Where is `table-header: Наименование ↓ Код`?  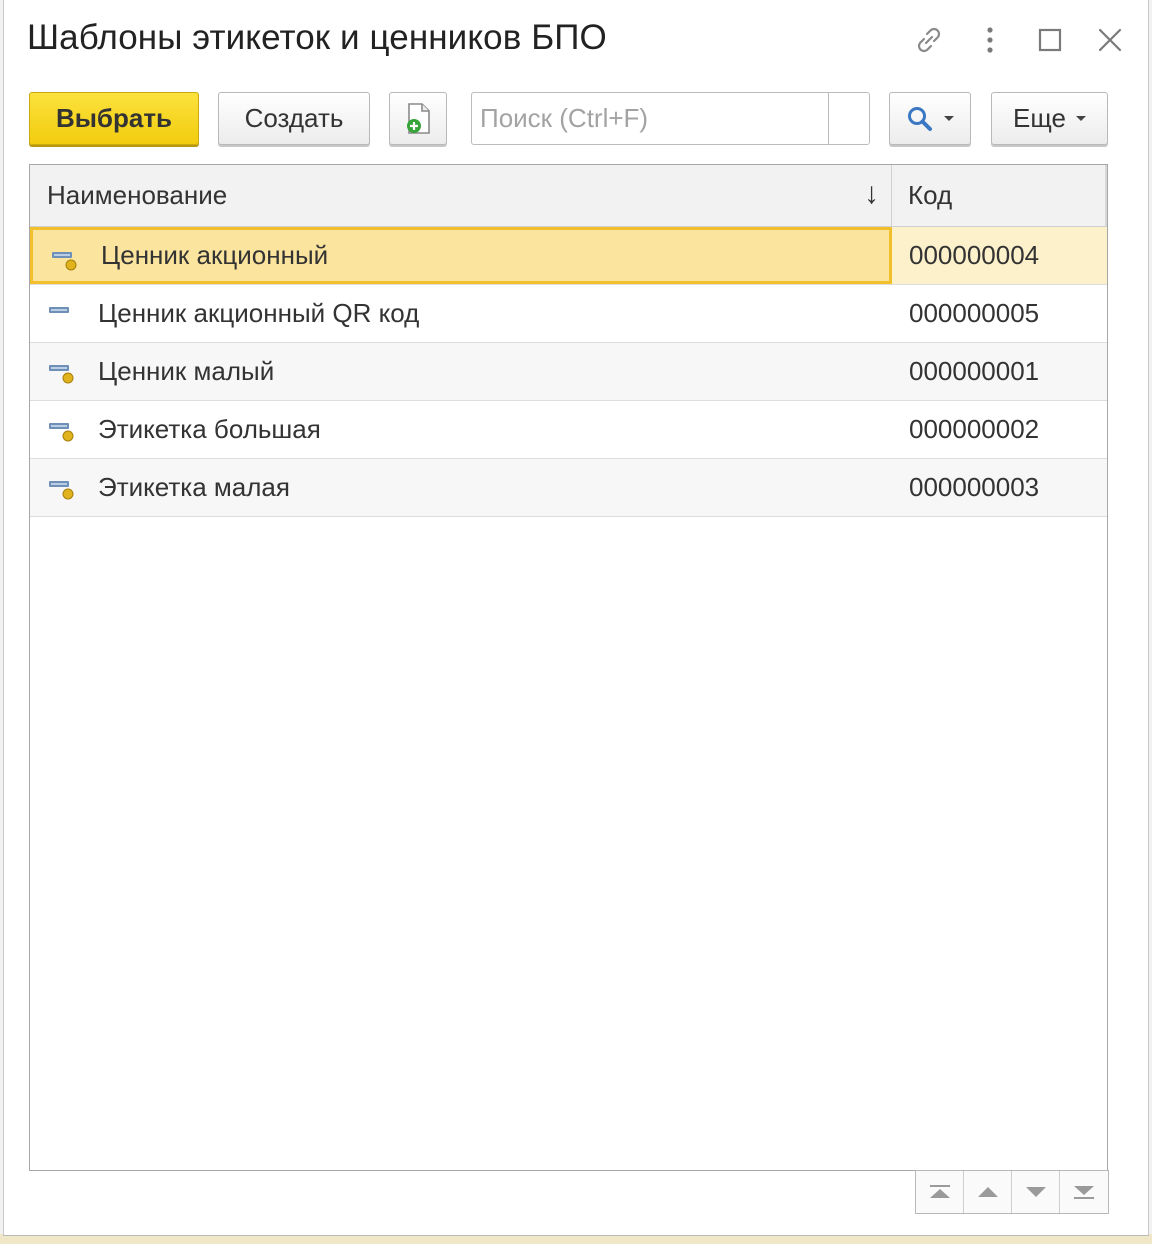
table-header: Наименование ↓ Код is located at coordinates (568, 196).